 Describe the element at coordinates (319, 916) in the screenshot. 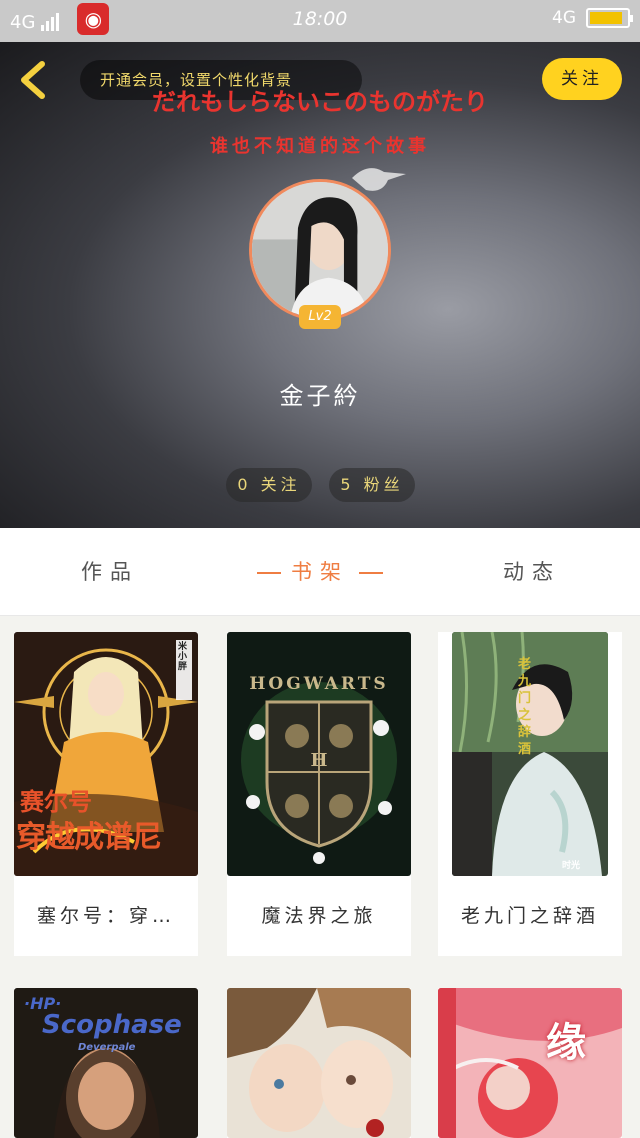

I see `book-title: 魔法界之旅` at that location.